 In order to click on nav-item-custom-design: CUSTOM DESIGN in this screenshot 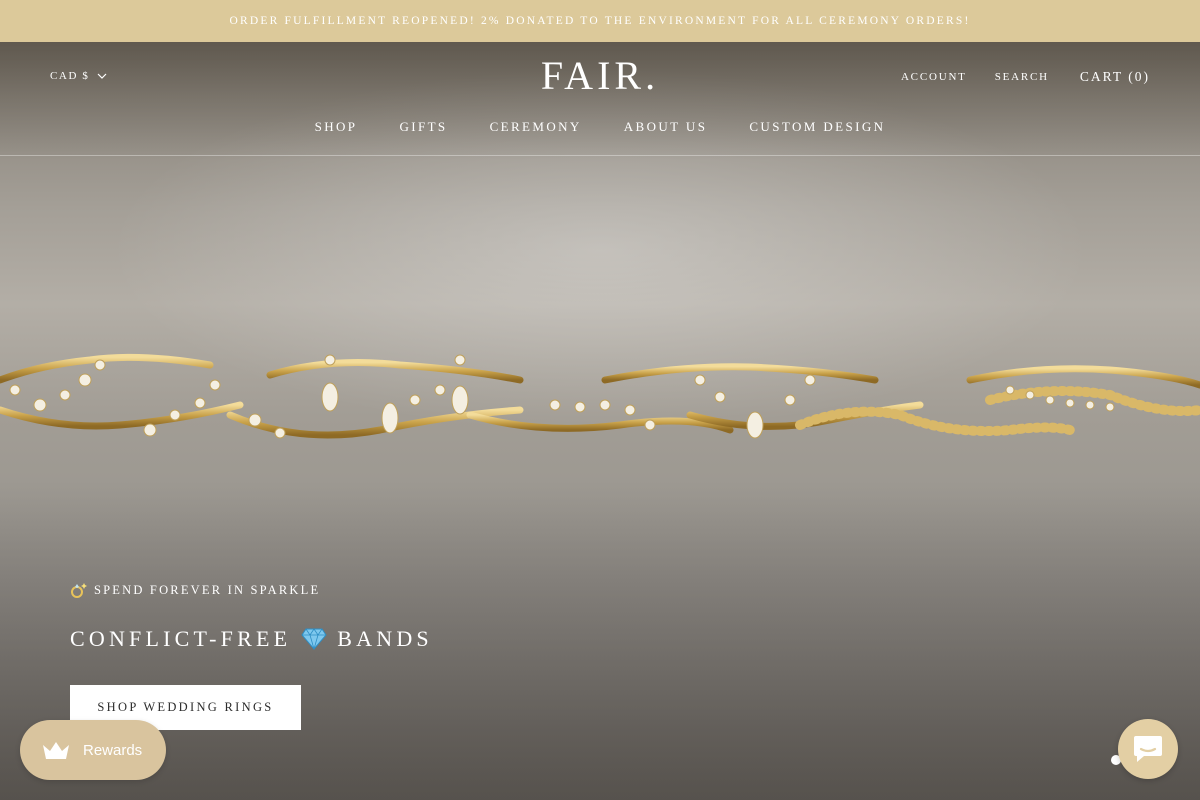, I will do `click(817, 127)`.